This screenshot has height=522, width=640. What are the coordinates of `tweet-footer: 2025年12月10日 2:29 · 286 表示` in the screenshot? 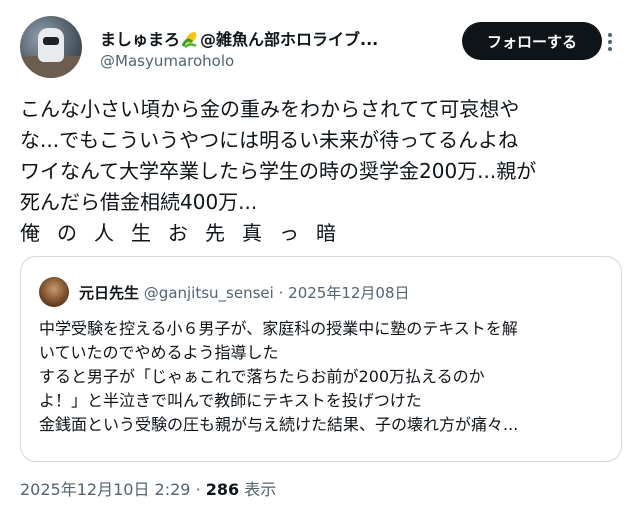 It's located at (148, 488).